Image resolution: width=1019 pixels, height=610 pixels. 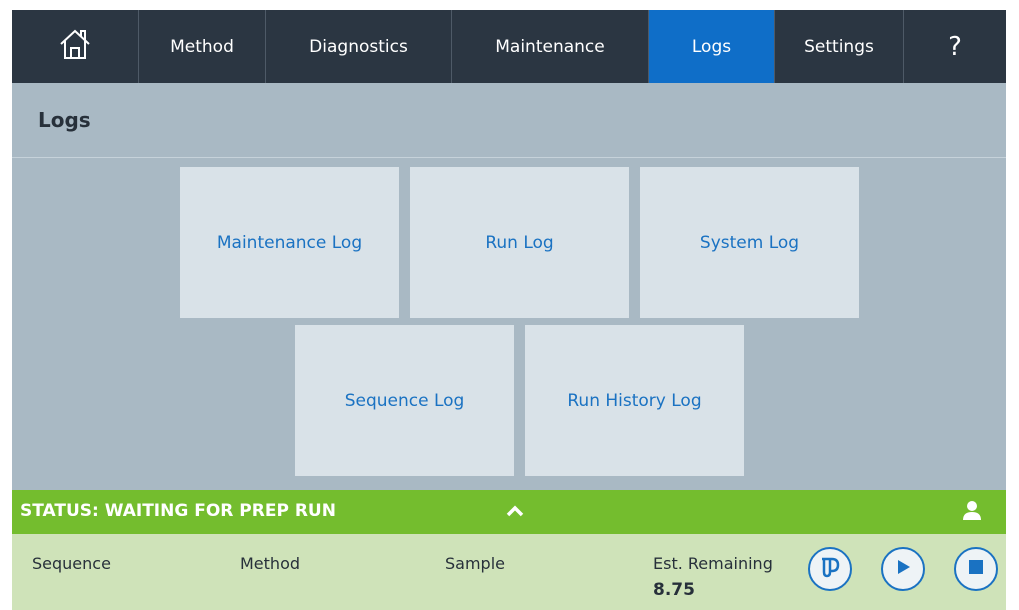 I want to click on sequence-log-label: Sequence Log, so click(x=404, y=400).